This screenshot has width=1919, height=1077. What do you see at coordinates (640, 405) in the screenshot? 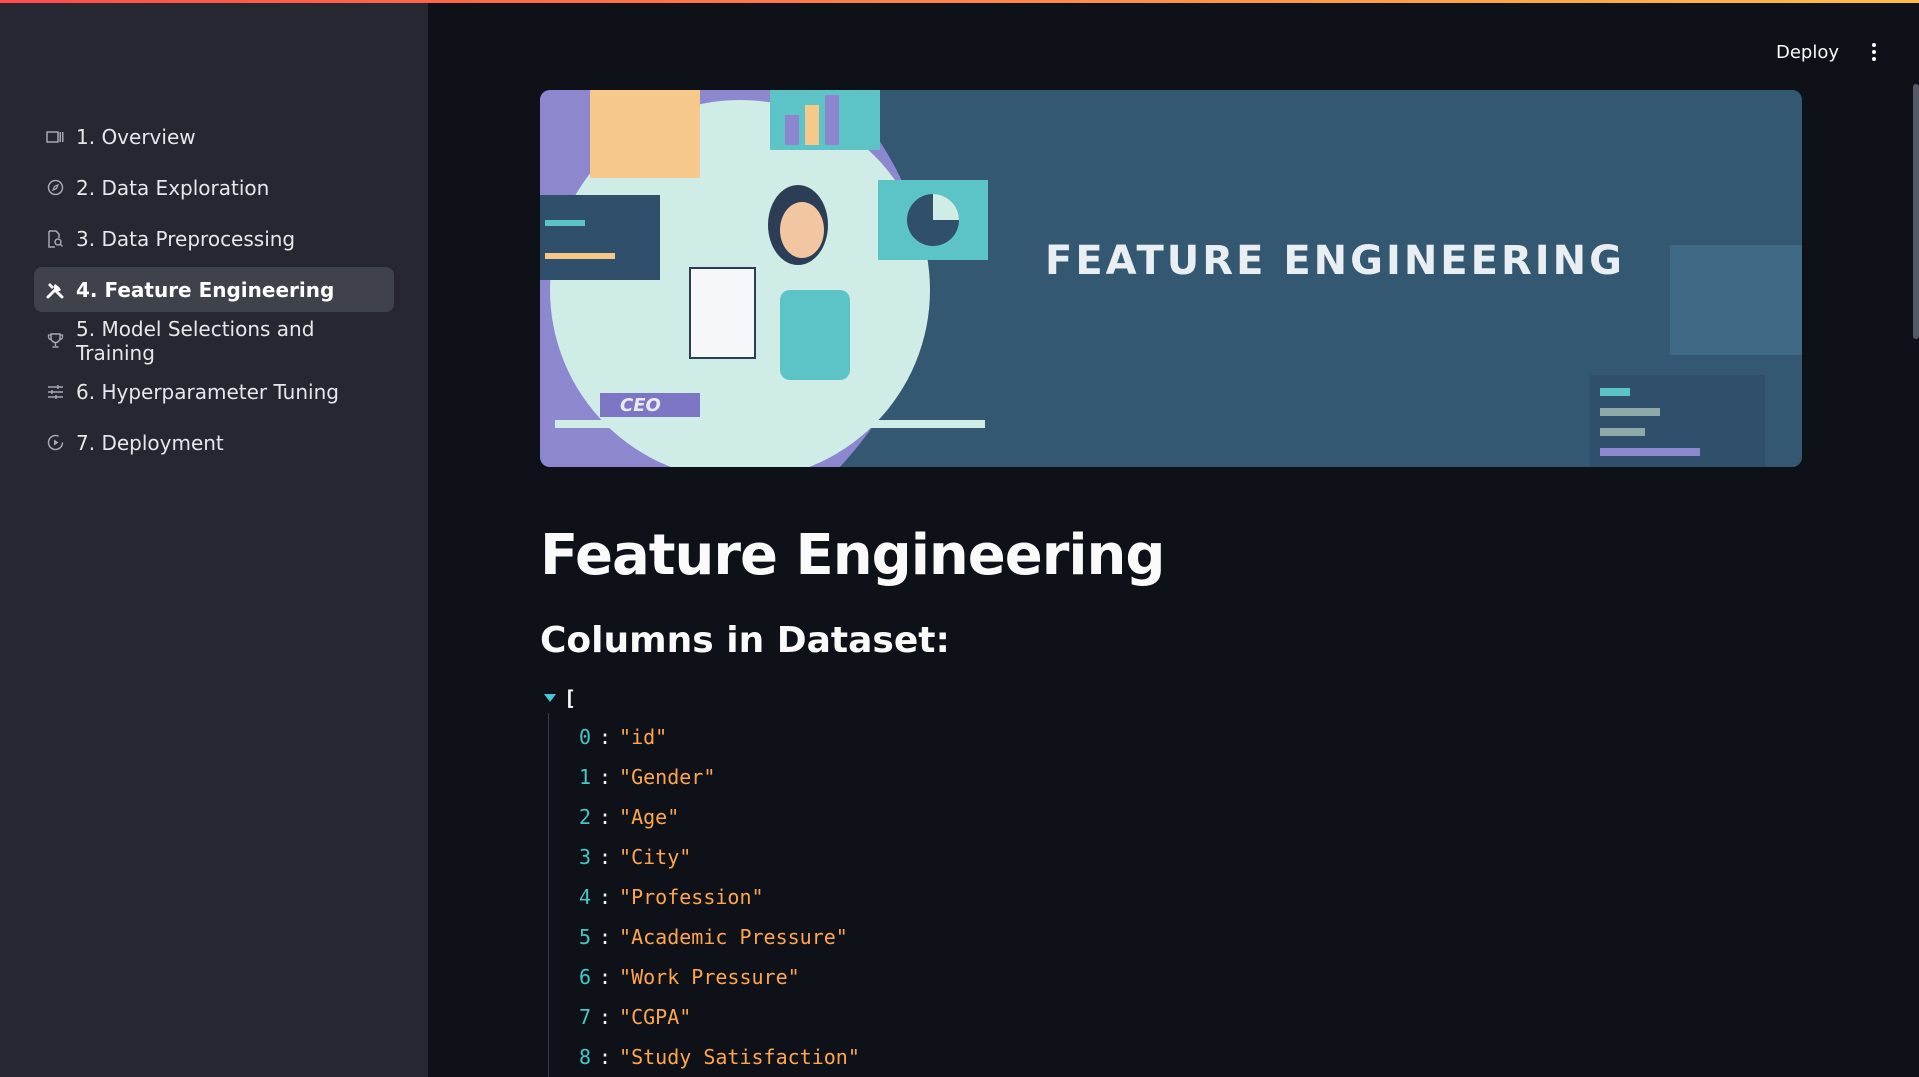
I see `banner-badge-text: CEO` at bounding box center [640, 405].